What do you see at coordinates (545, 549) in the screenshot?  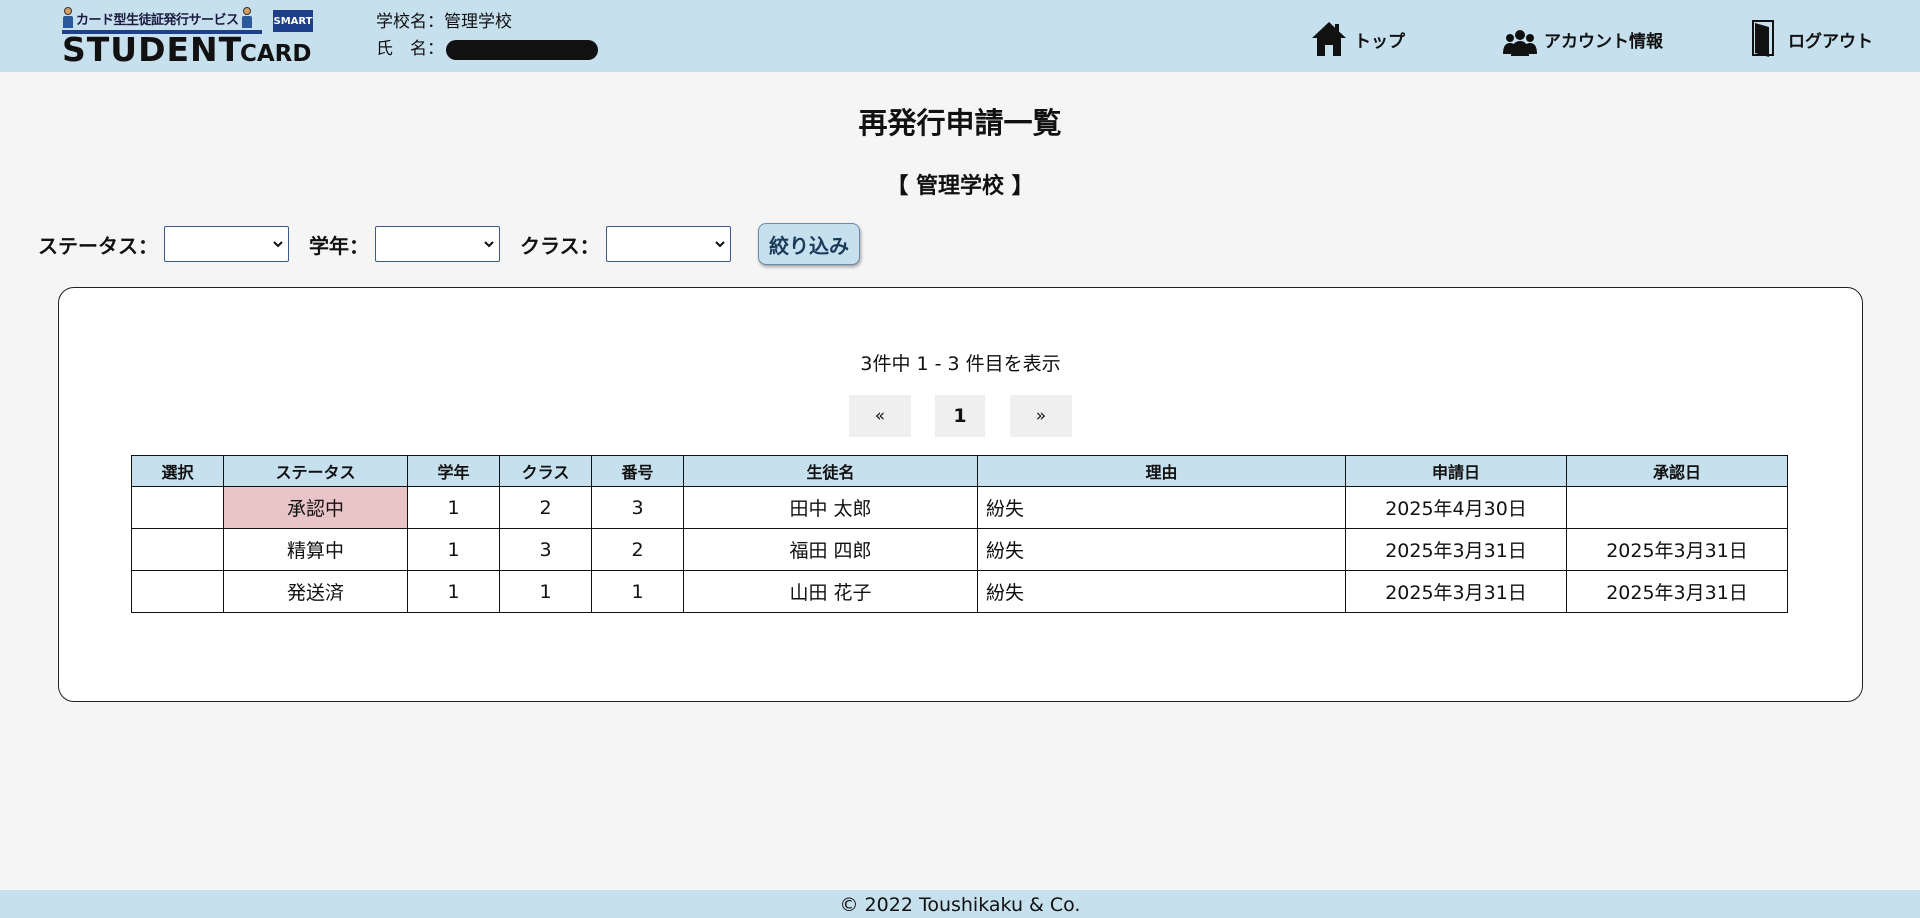 I see `class-cell: 3` at bounding box center [545, 549].